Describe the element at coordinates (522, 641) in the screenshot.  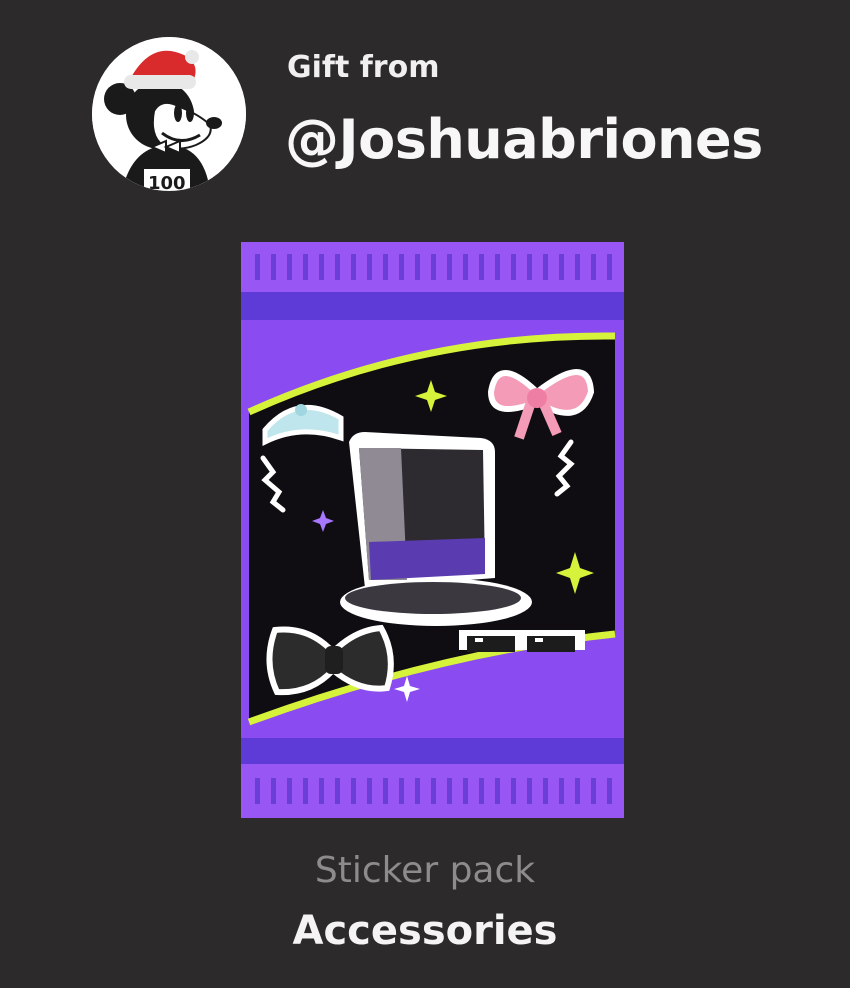
I see `pixel-sunglasses-icon` at that location.